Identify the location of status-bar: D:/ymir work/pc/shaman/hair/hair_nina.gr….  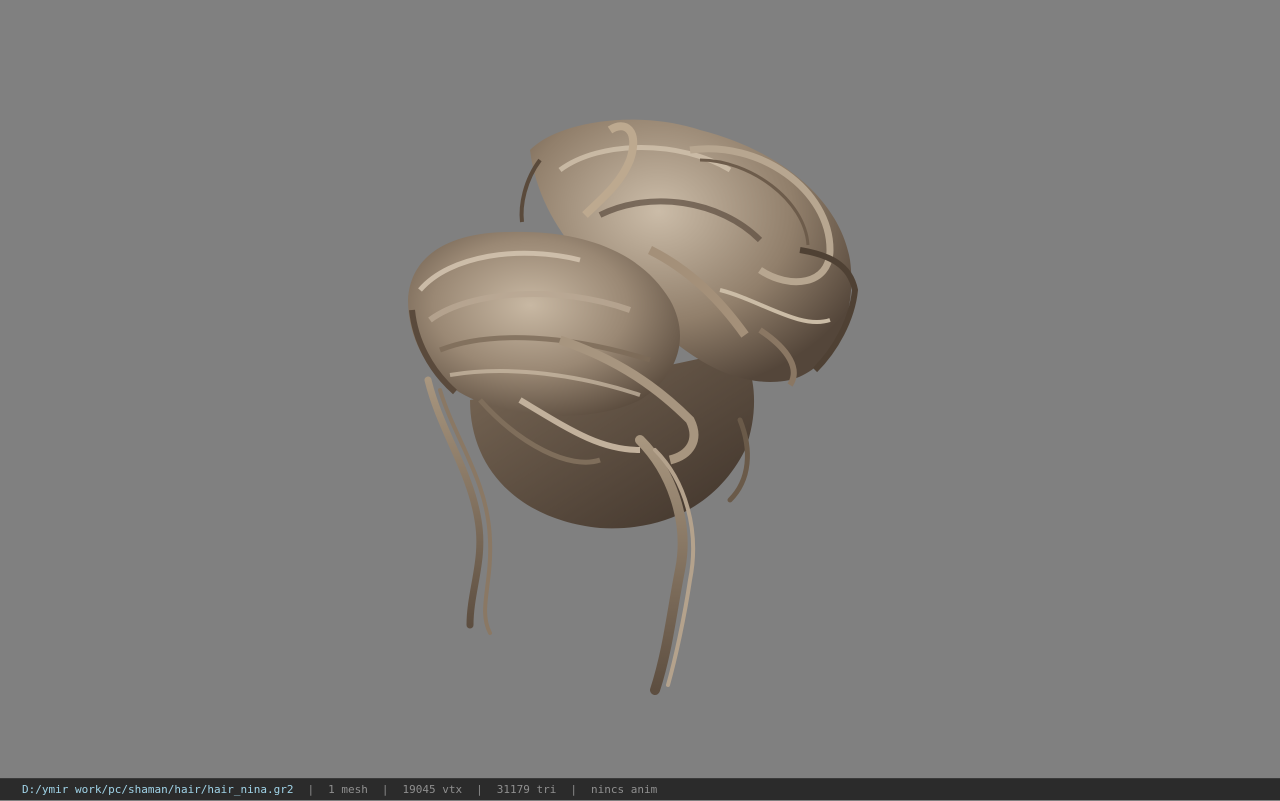
(640, 789).